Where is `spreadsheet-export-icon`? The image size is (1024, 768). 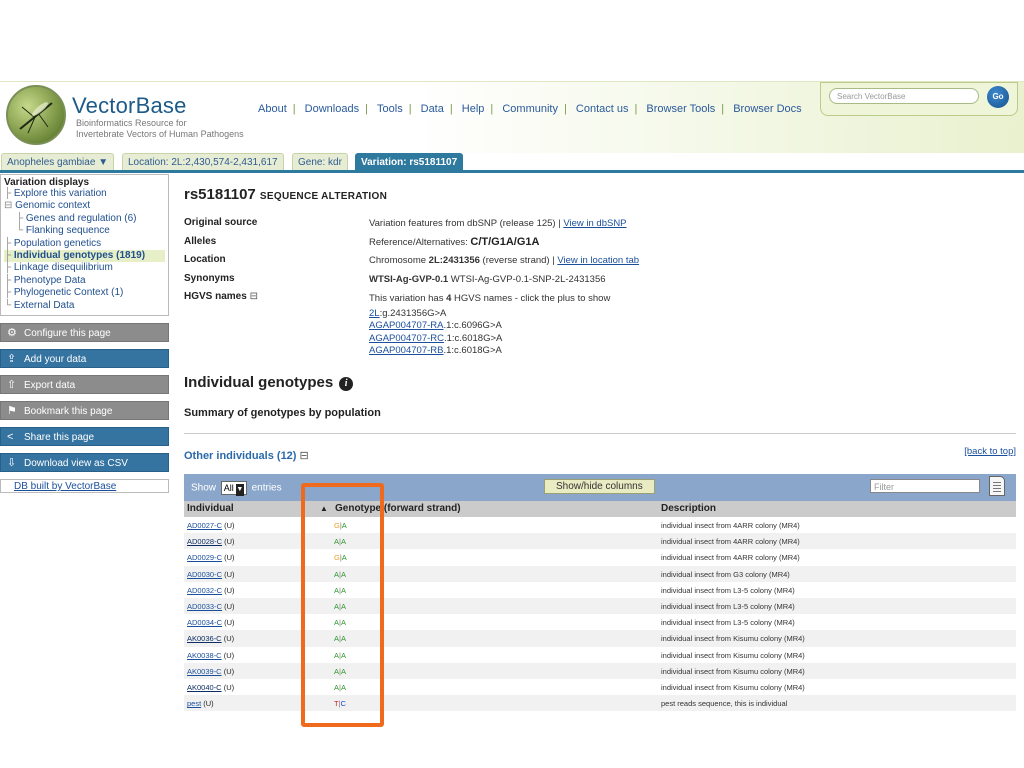
spreadsheet-export-icon is located at coordinates (997, 486).